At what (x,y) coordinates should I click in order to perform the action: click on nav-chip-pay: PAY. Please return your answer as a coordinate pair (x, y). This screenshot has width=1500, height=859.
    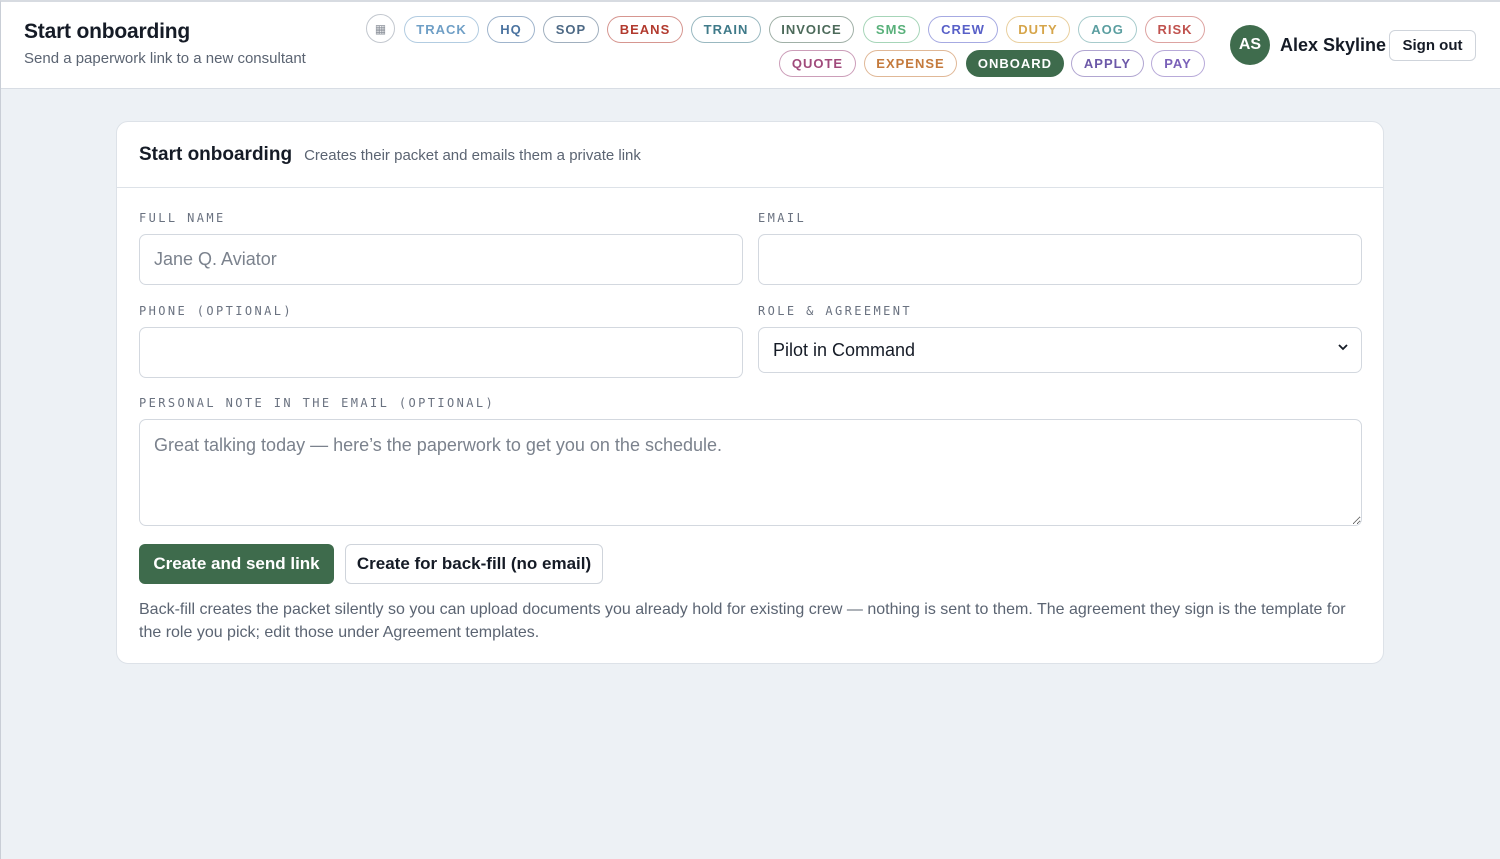
    Looking at the image, I should click on (1178, 63).